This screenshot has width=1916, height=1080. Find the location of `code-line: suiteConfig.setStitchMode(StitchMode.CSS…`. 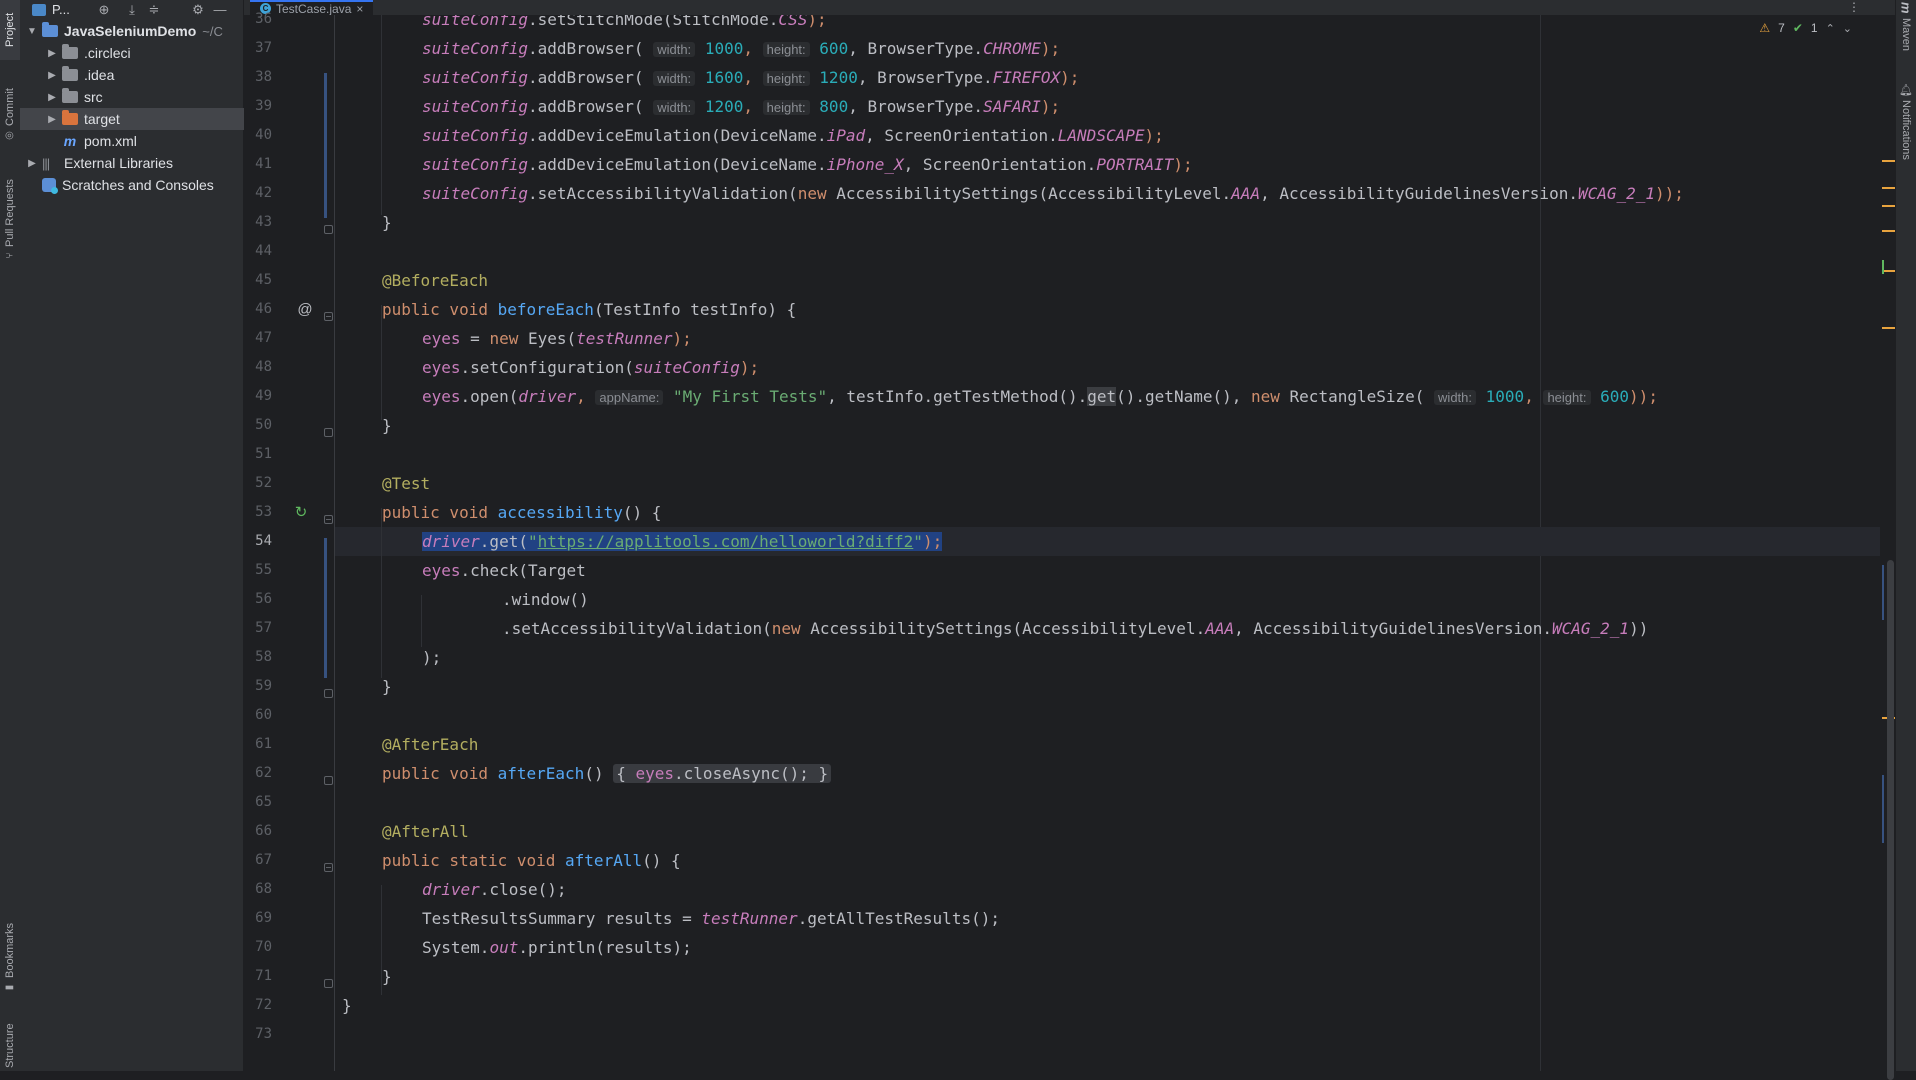

code-line: suiteConfig.setStitchMode(StitchMode.CSS… is located at coordinates (624, 22).